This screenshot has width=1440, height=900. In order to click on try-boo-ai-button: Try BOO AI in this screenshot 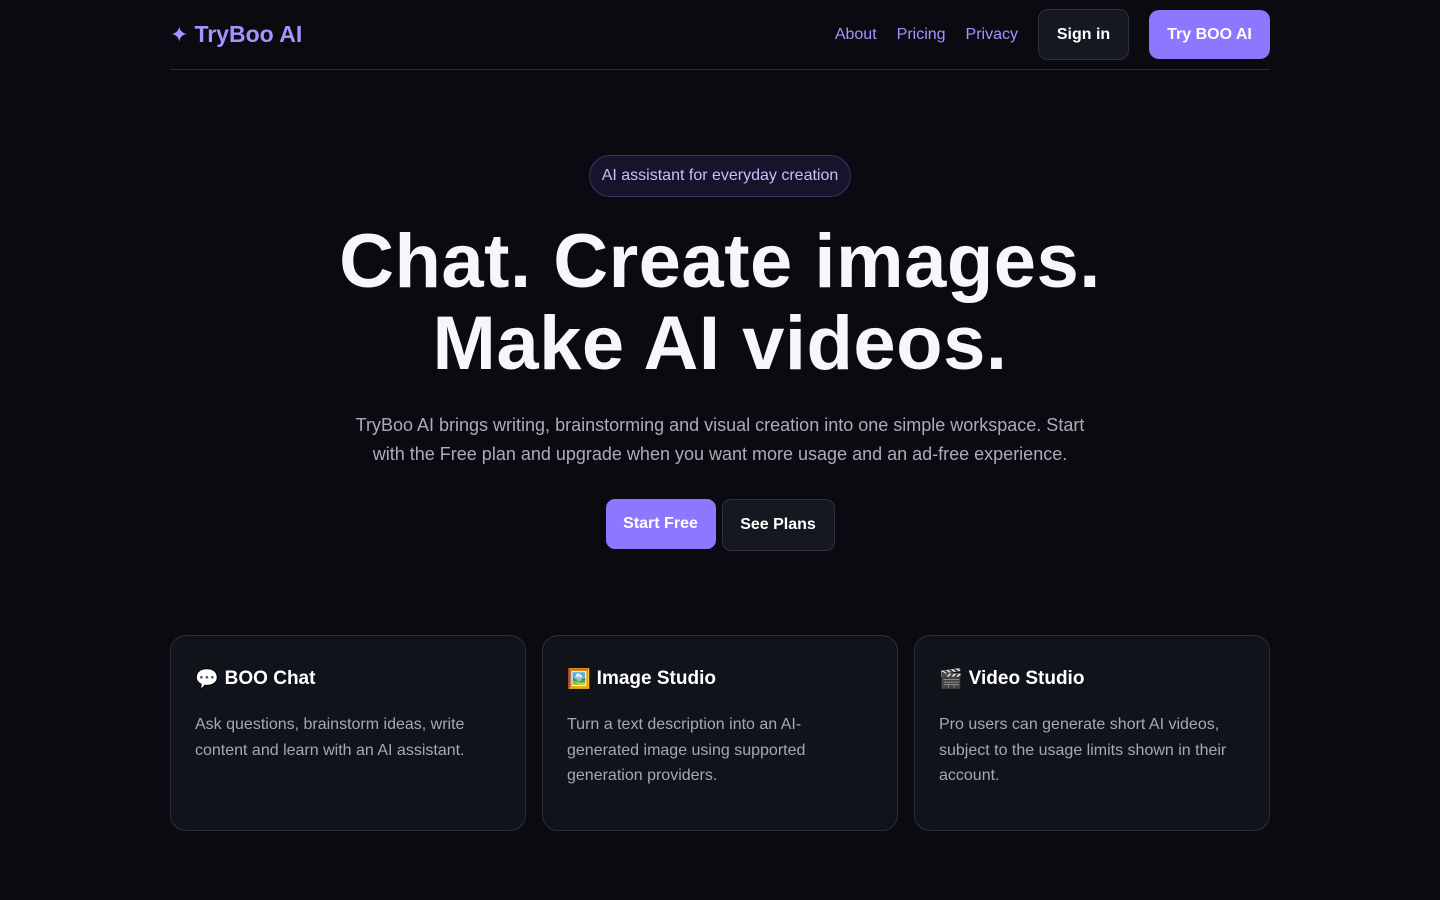, I will do `click(1209, 34)`.